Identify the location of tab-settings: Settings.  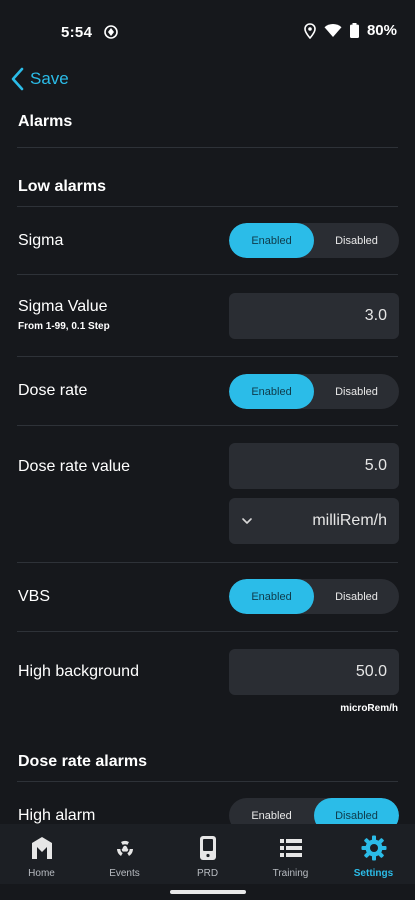
(373, 854).